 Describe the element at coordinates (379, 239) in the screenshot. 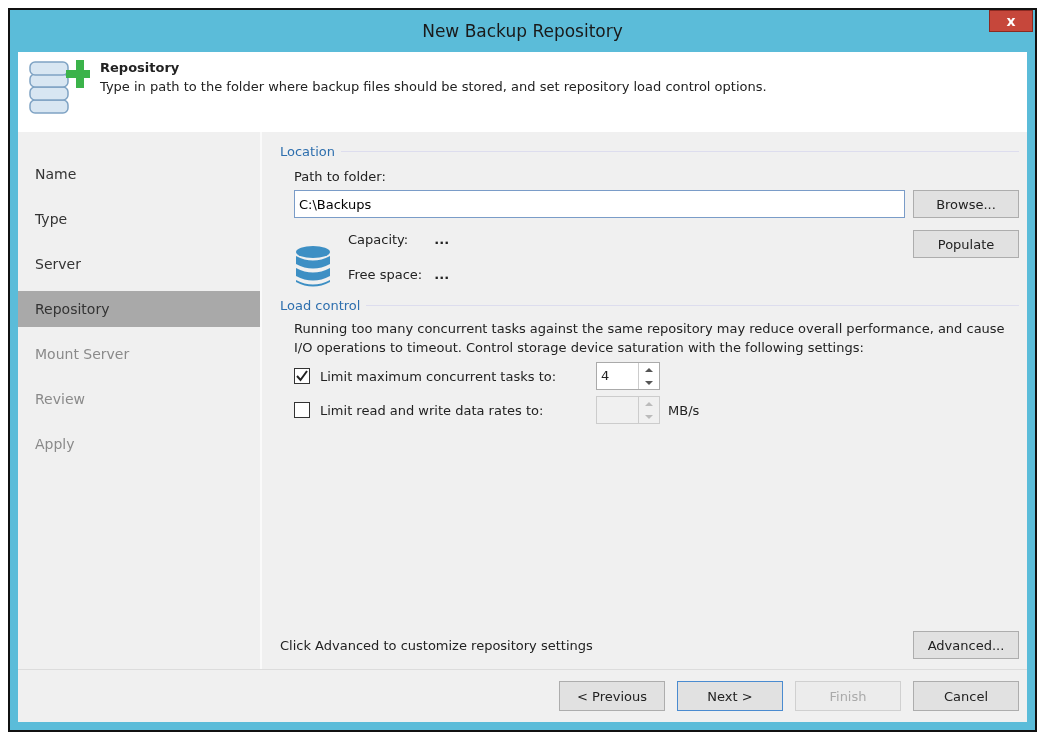

I see `info-label: Capacity:` at that location.